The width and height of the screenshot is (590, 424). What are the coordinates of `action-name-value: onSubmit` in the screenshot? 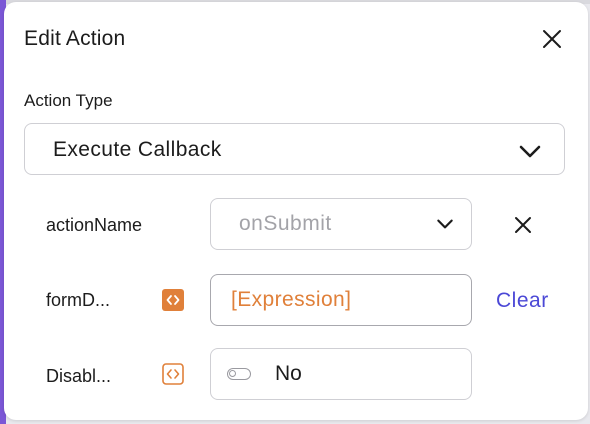 It's located at (285, 223).